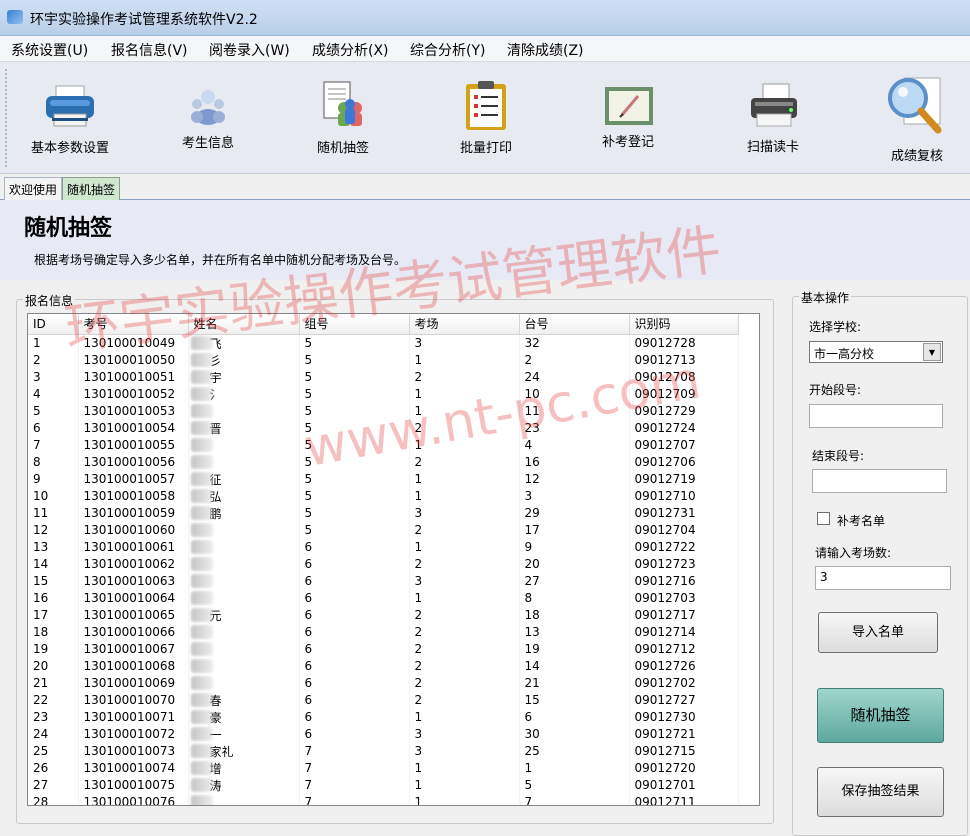 This screenshot has width=970, height=836. What do you see at coordinates (485, 240) in the screenshot?
I see `page-header: 随机抽签 根据考场号确定导入多少名单，并在所有名单中随机分配考场及台号。` at bounding box center [485, 240].